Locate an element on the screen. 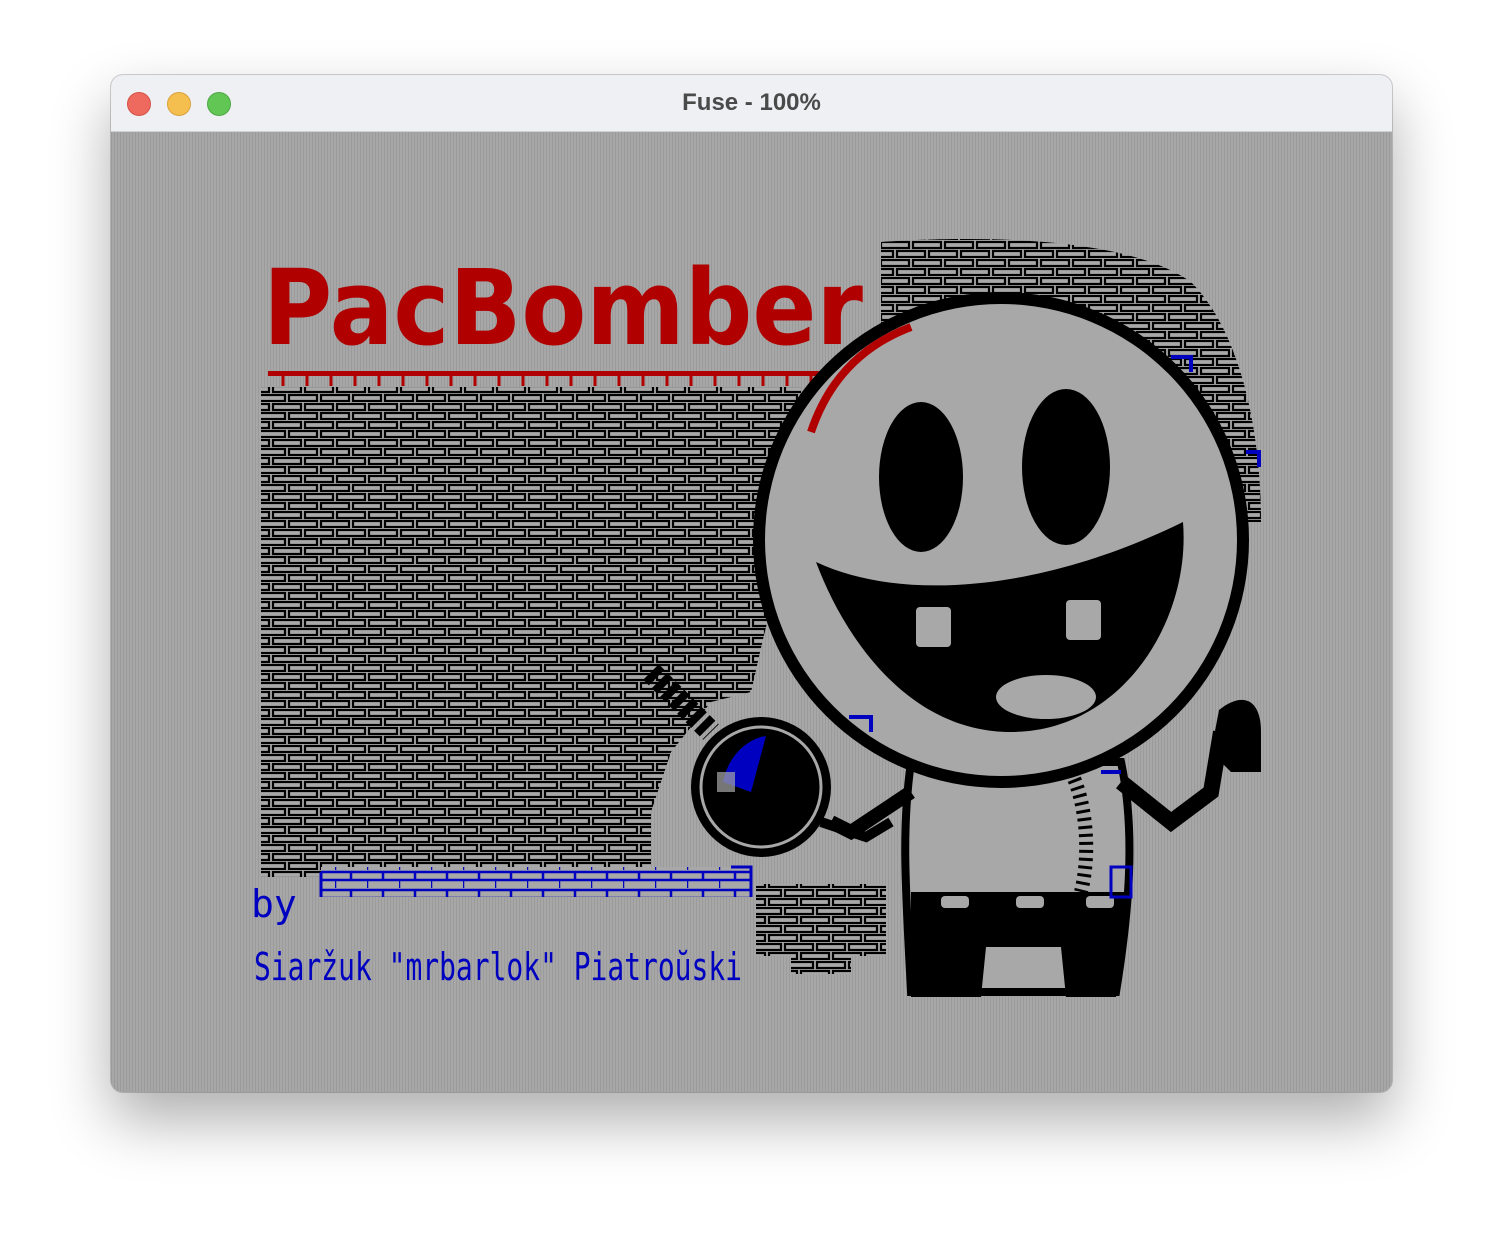  smiley-head is located at coordinates (1001, 540).